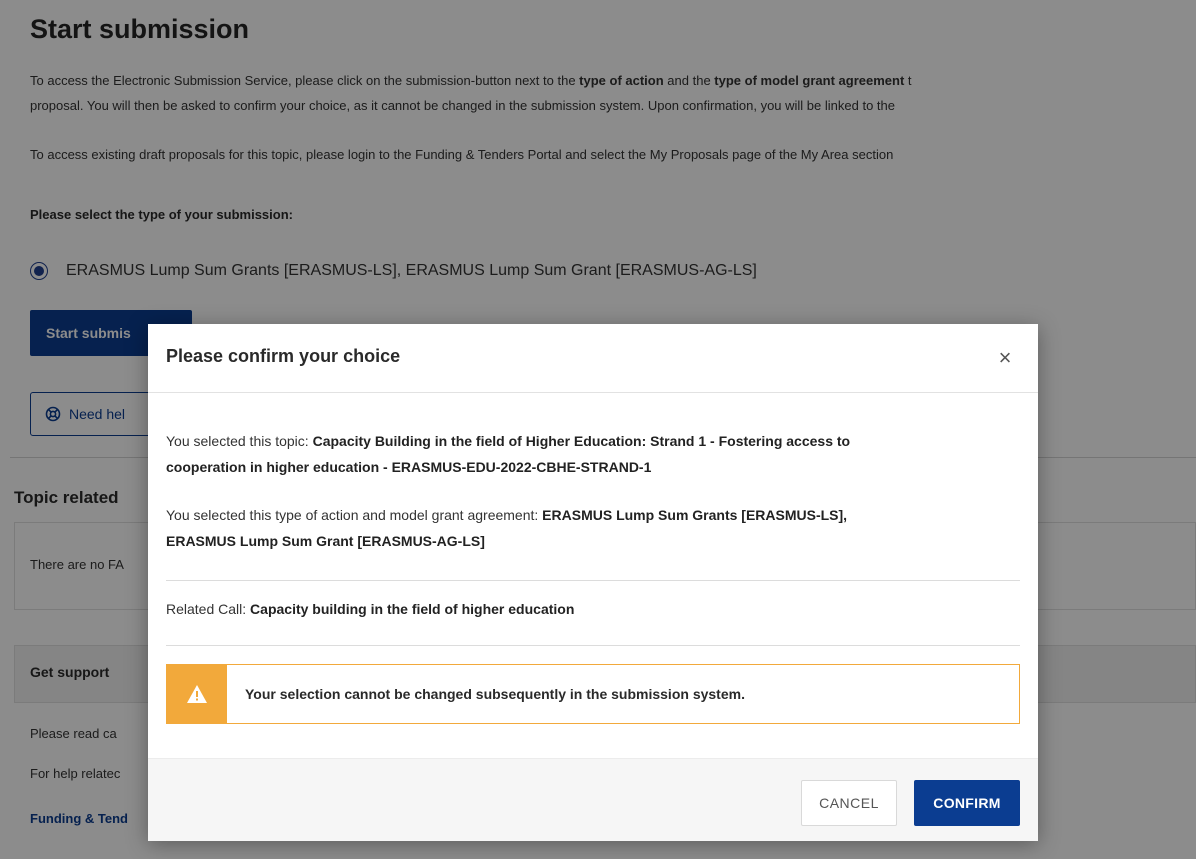 The width and height of the screenshot is (1196, 859). Describe the element at coordinates (593, 799) in the screenshot. I see `dialog-footer` at that location.